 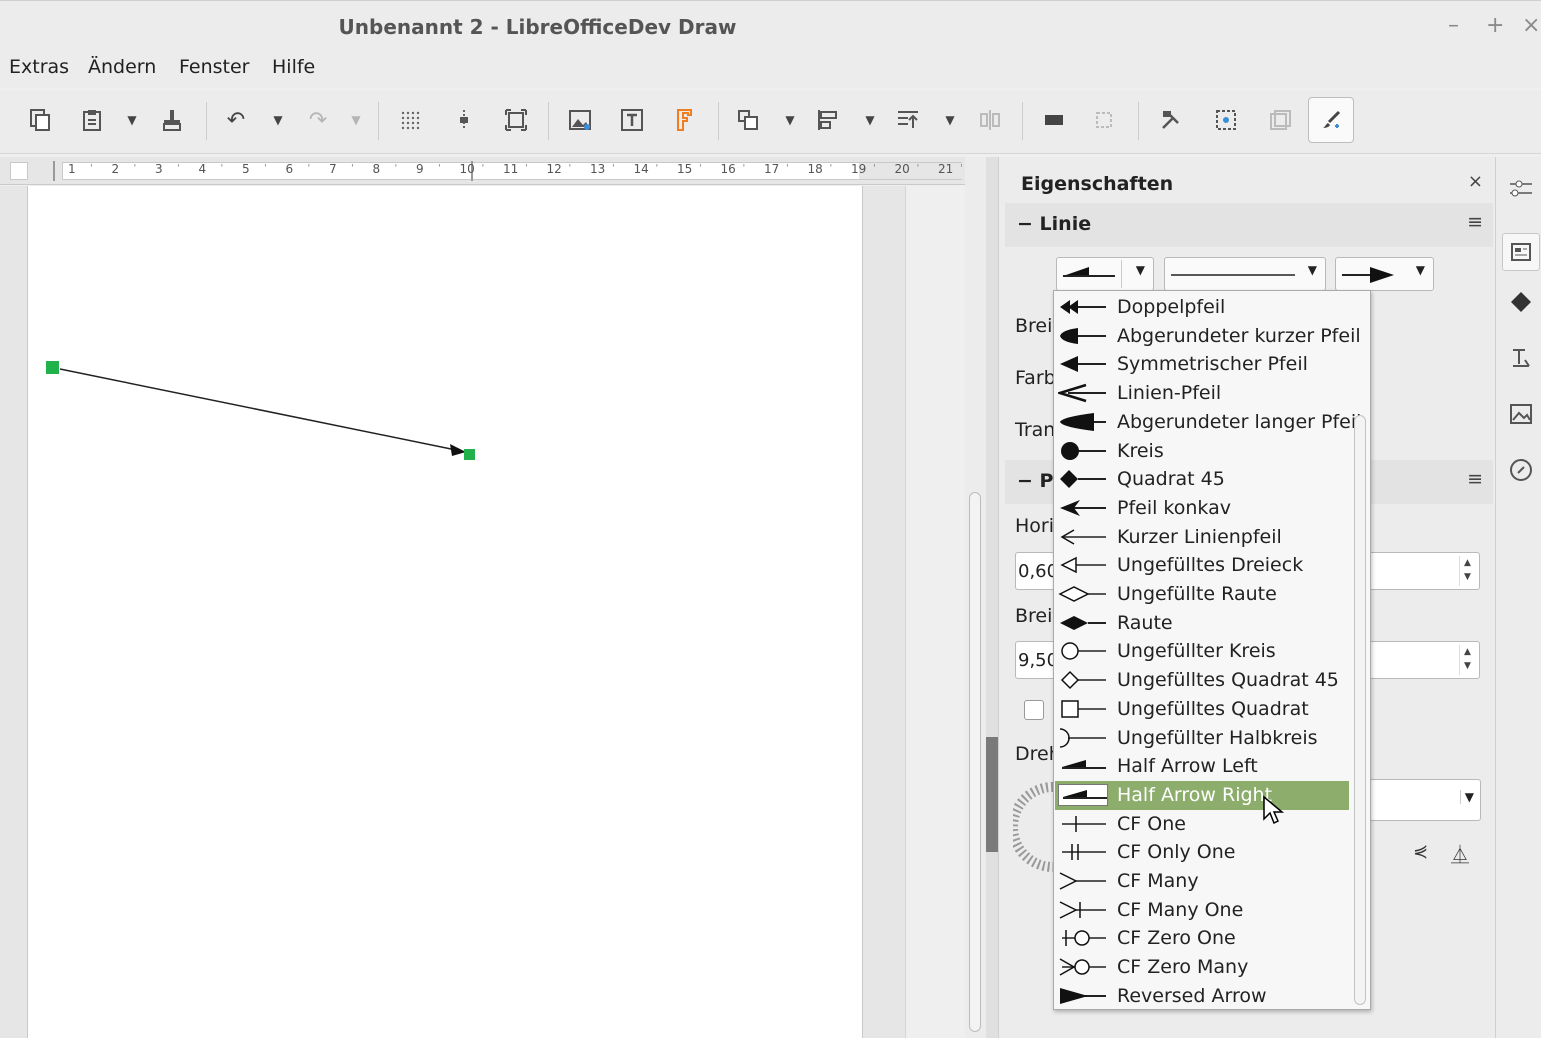 What do you see at coordinates (469, 454) in the screenshot?
I see `line-end-handle` at bounding box center [469, 454].